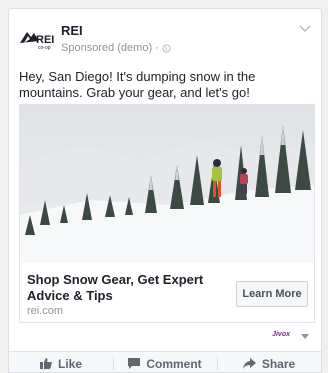 Image resolution: width=328 pixels, height=373 pixels. Describe the element at coordinates (134, 363) in the screenshot. I see `comment-icon` at that location.